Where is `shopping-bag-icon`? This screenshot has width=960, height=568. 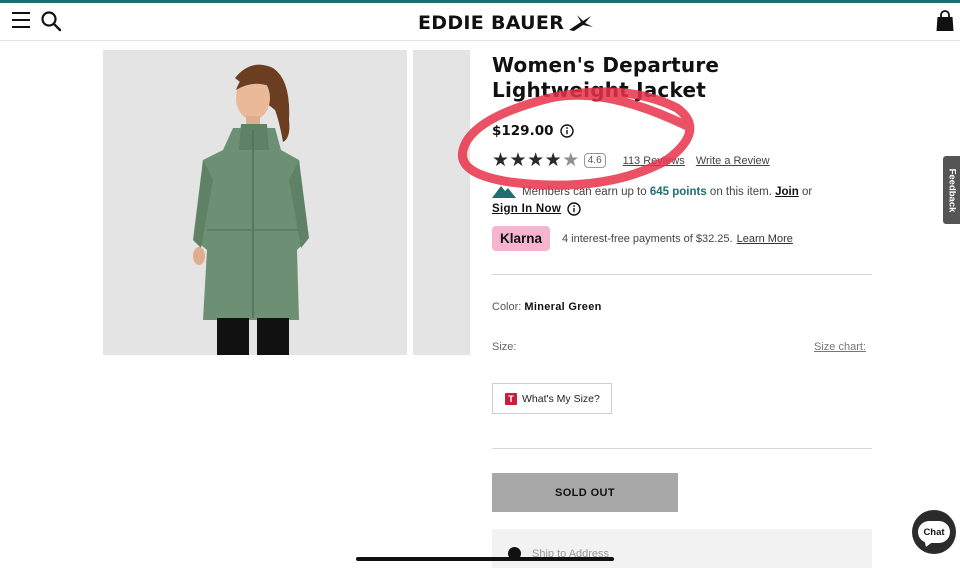
shopping-bag-icon is located at coordinates (945, 21).